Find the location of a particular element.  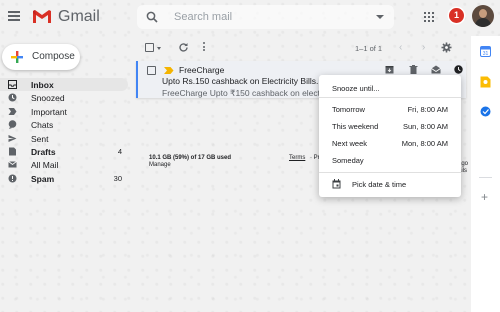

email-checkbox is located at coordinates (151, 70).